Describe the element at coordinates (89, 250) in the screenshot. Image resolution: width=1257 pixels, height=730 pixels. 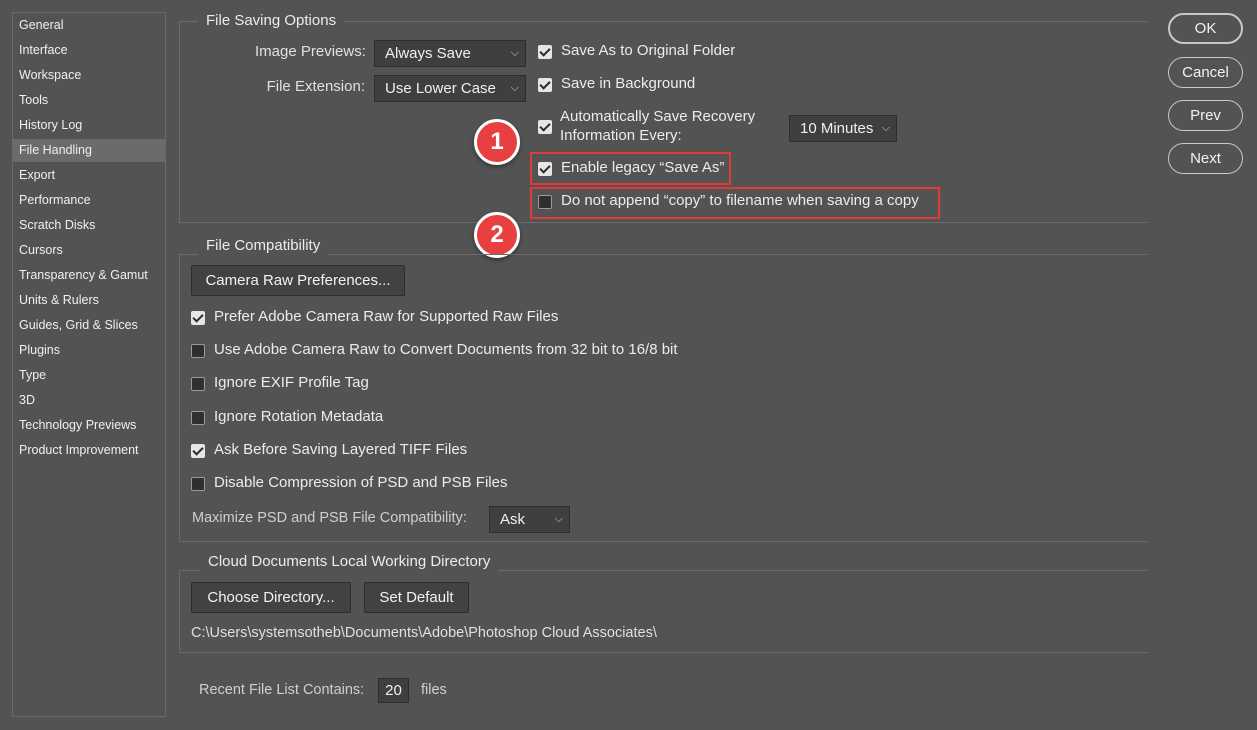
I see `sidebar-item-cursors: Cursors` at that location.